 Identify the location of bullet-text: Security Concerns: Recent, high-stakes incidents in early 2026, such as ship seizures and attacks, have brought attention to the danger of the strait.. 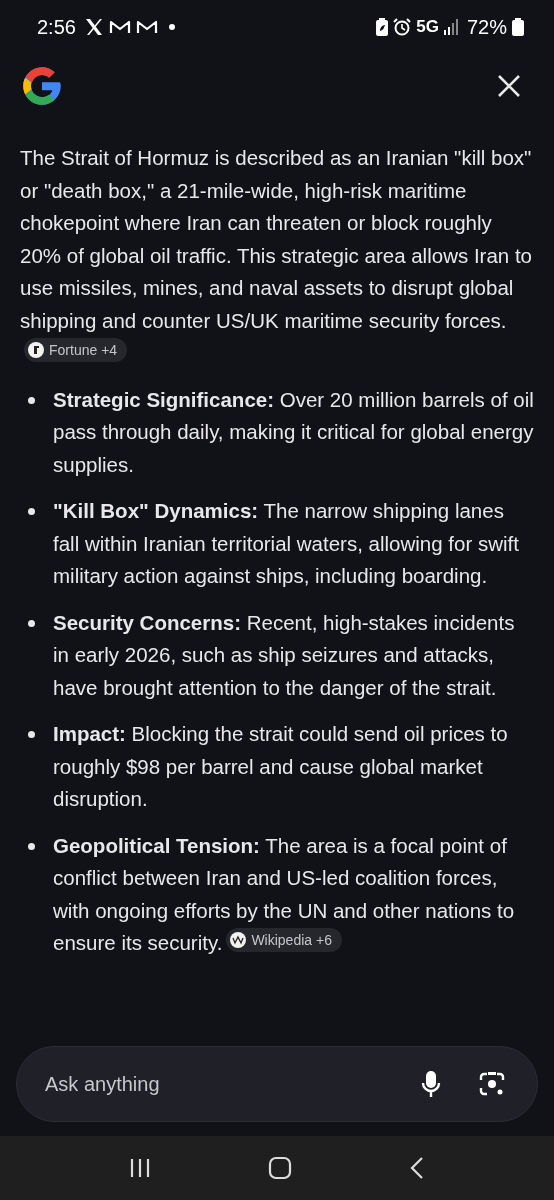
(284, 655).